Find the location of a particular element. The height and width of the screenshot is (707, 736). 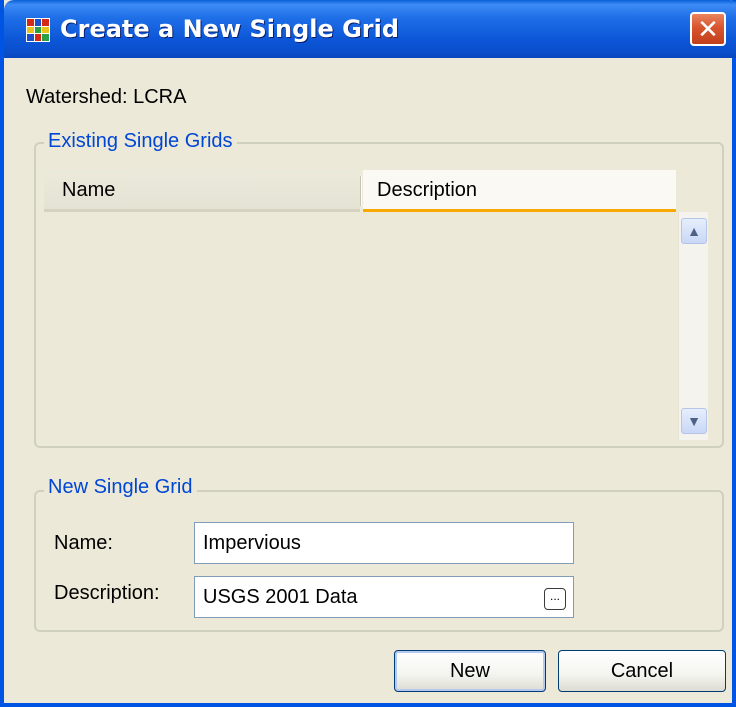

new-button: New is located at coordinates (470, 671).